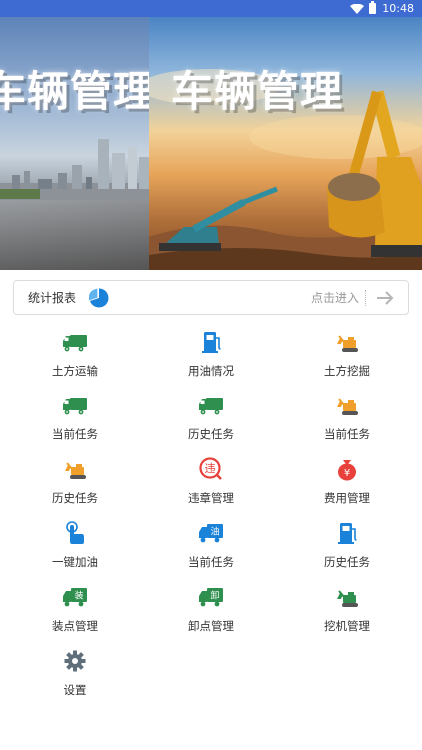 This screenshot has height=750, width=422. What do you see at coordinates (75, 371) in the screenshot?
I see `menu-item-label: 土方运输` at bounding box center [75, 371].